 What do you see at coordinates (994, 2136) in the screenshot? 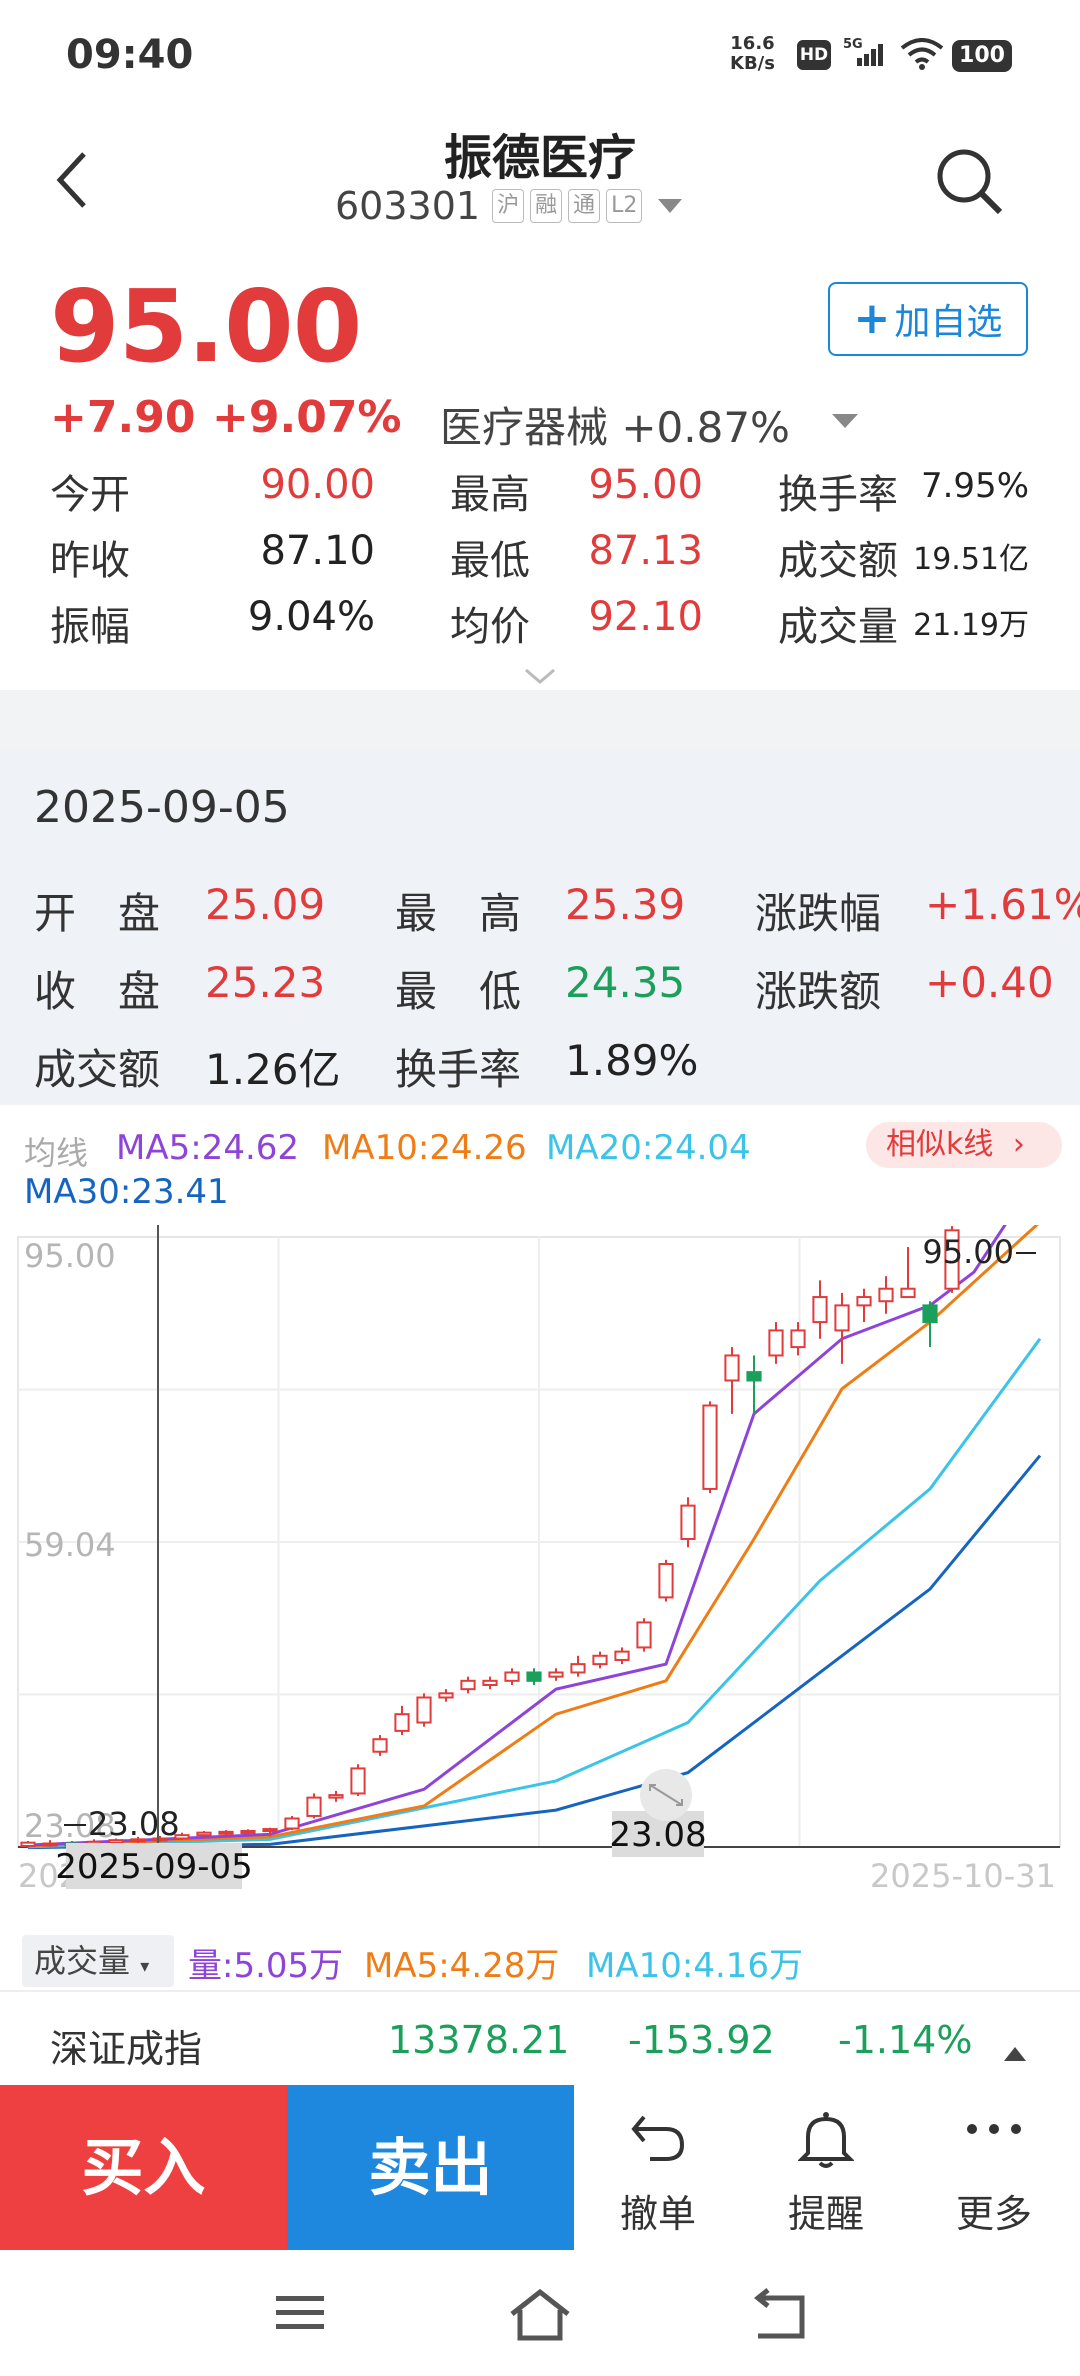
I see `more-dots-icon` at bounding box center [994, 2136].